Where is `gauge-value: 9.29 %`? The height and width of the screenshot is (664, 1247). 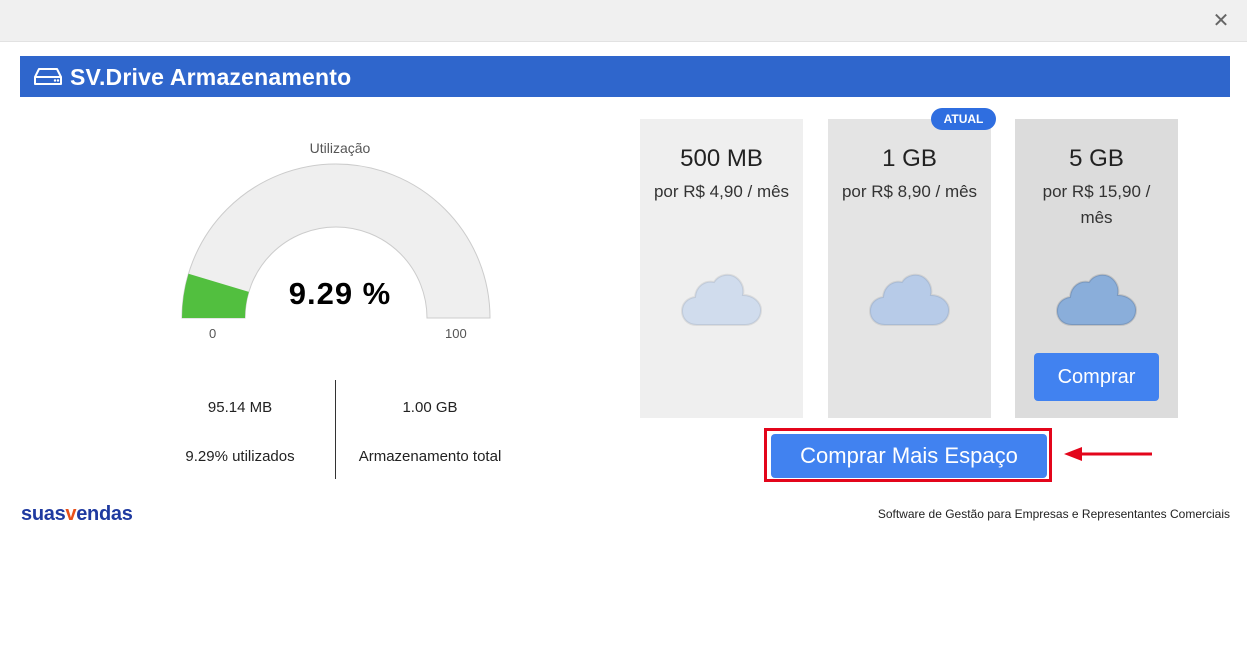
gauge-value: 9.29 % is located at coordinates (340, 293).